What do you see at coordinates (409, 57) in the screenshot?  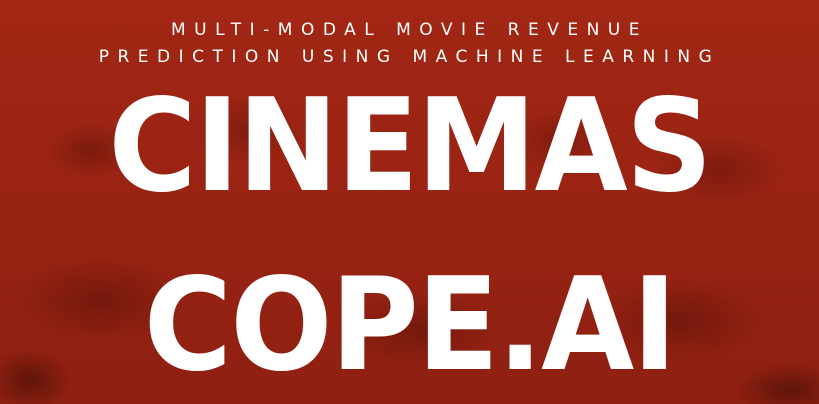 I see `subtitle-line-2: PREDICTION USING MACHINE LEARNING` at bounding box center [409, 57].